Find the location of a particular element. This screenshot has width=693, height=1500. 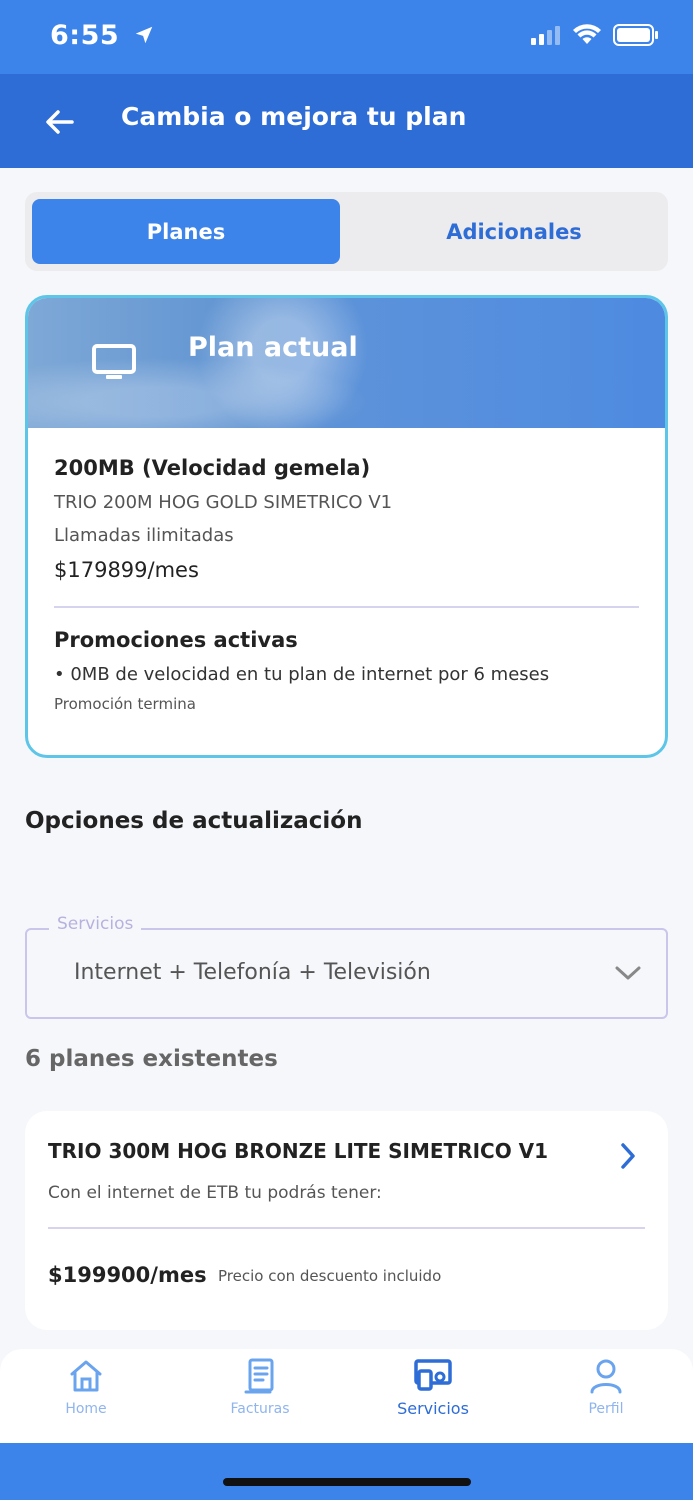

nav-label-facturas: Facturas is located at coordinates (260, 1409).